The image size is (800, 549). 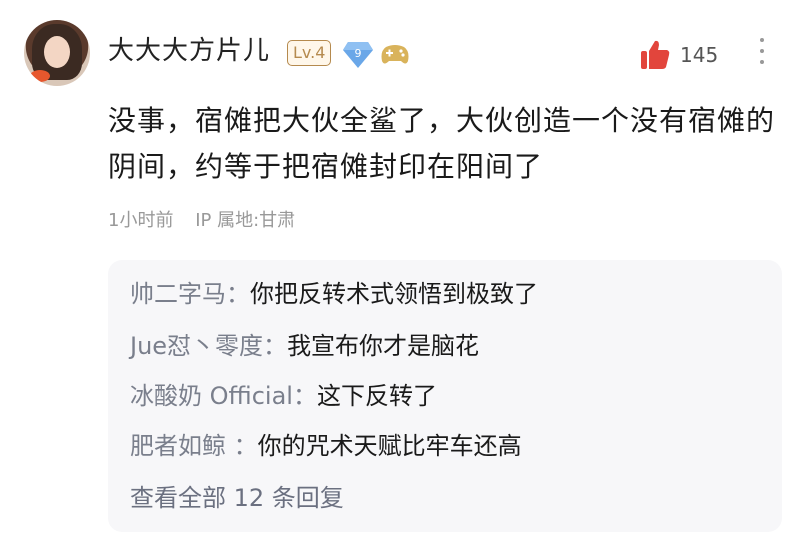 What do you see at coordinates (655, 55) in the screenshot?
I see `thumb-up-icon` at bounding box center [655, 55].